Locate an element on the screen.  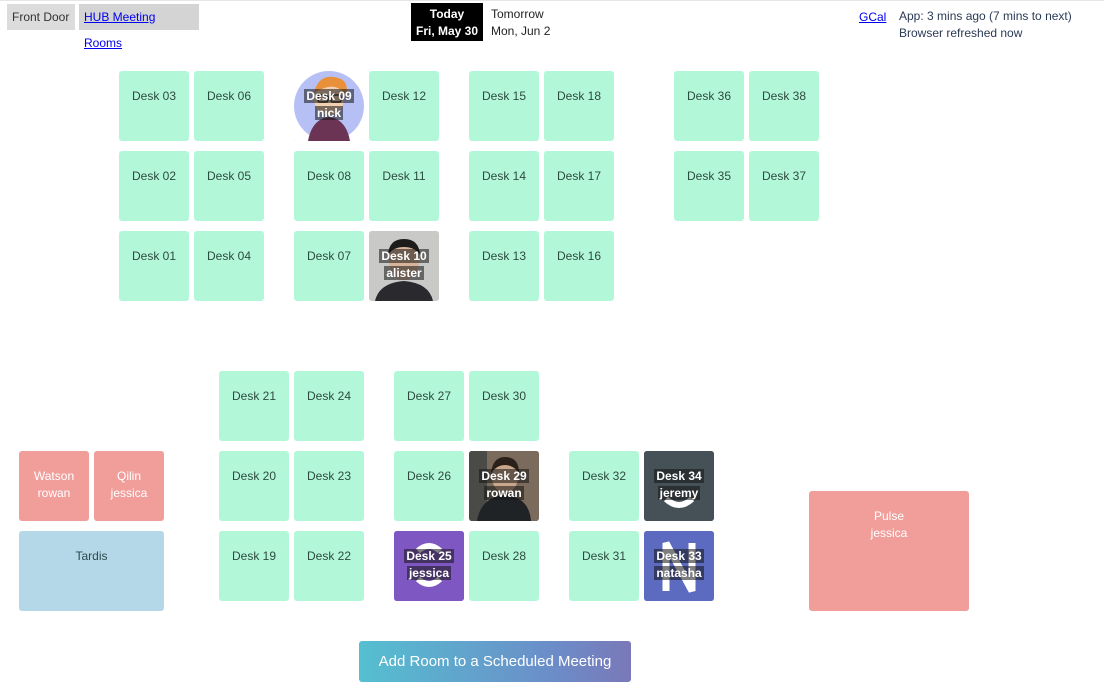
day-tomorrow-button: Tomorrow Mon, Jun 2 is located at coordinates (531, 22).